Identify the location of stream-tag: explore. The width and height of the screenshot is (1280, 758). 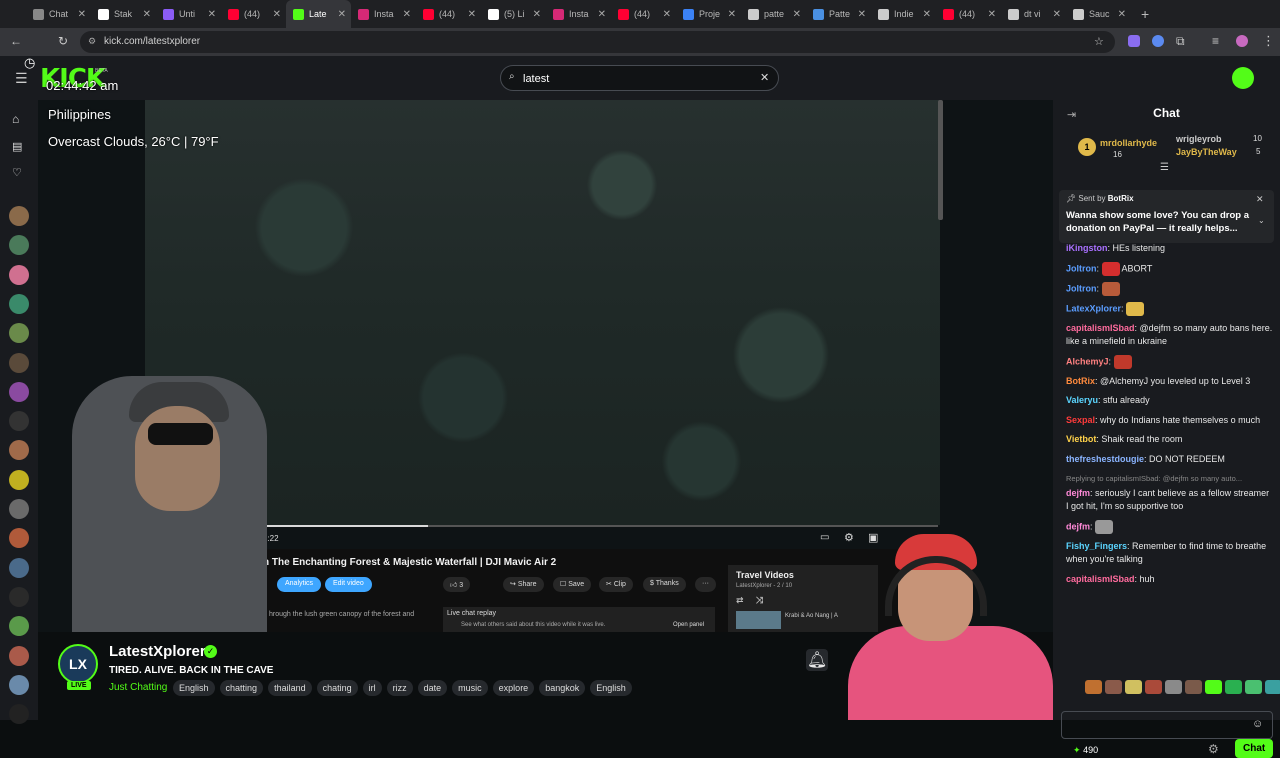
(513, 688).